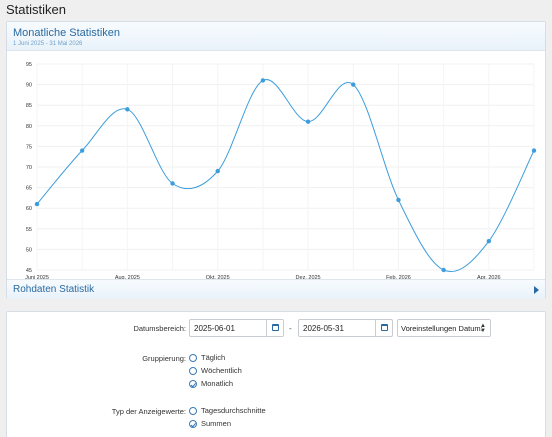 This screenshot has width=552, height=437. I want to click on date-from-value: 2025-06-01, so click(214, 328).